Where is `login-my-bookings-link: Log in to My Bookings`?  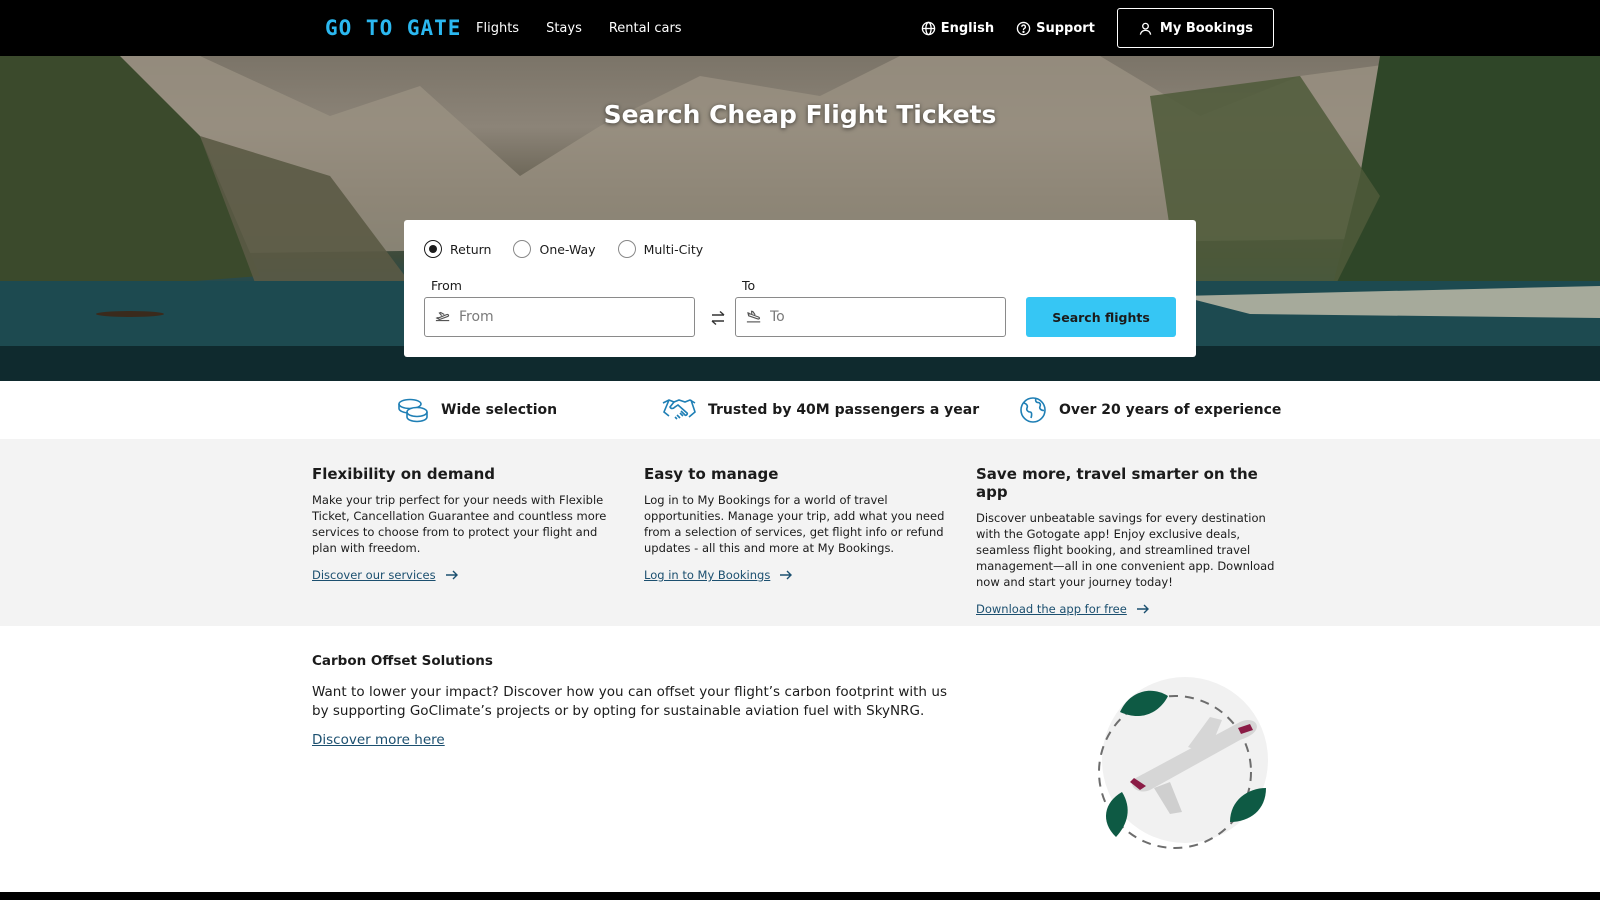 login-my-bookings-link: Log in to My Bookings is located at coordinates (718, 575).